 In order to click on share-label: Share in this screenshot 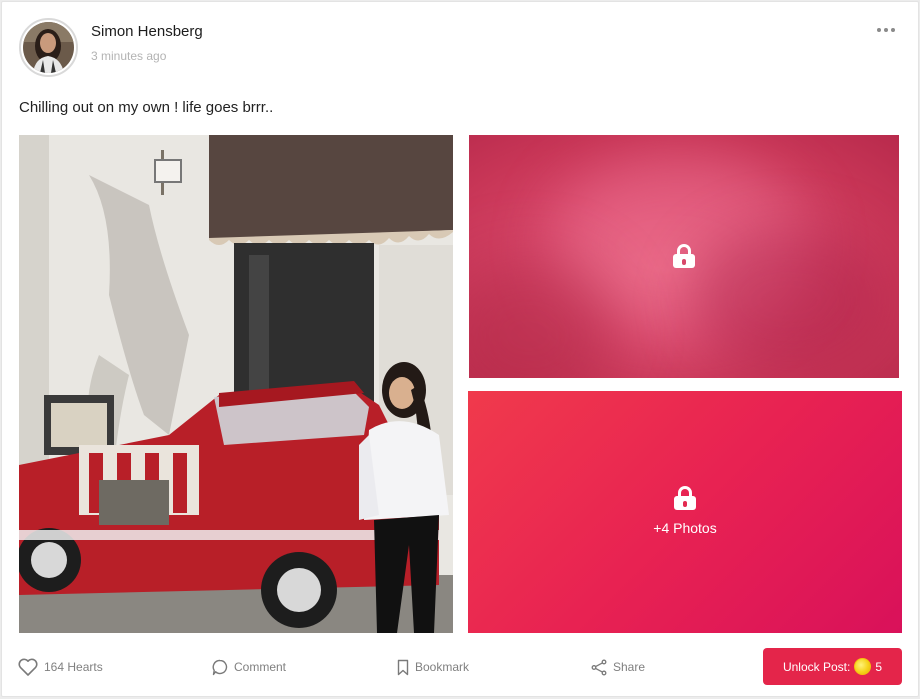, I will do `click(629, 667)`.